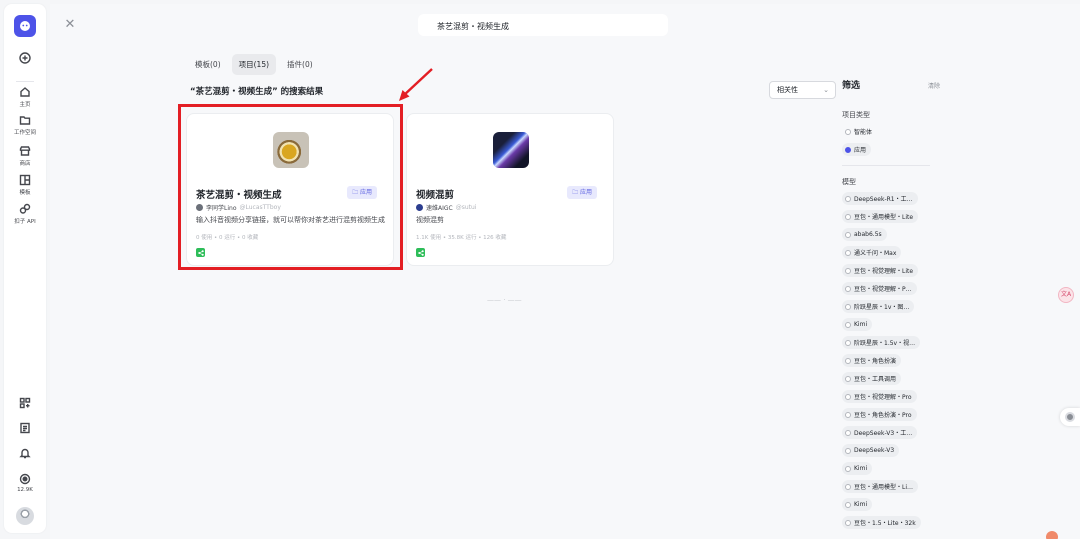  I want to click on folder-icon, so click(25, 120).